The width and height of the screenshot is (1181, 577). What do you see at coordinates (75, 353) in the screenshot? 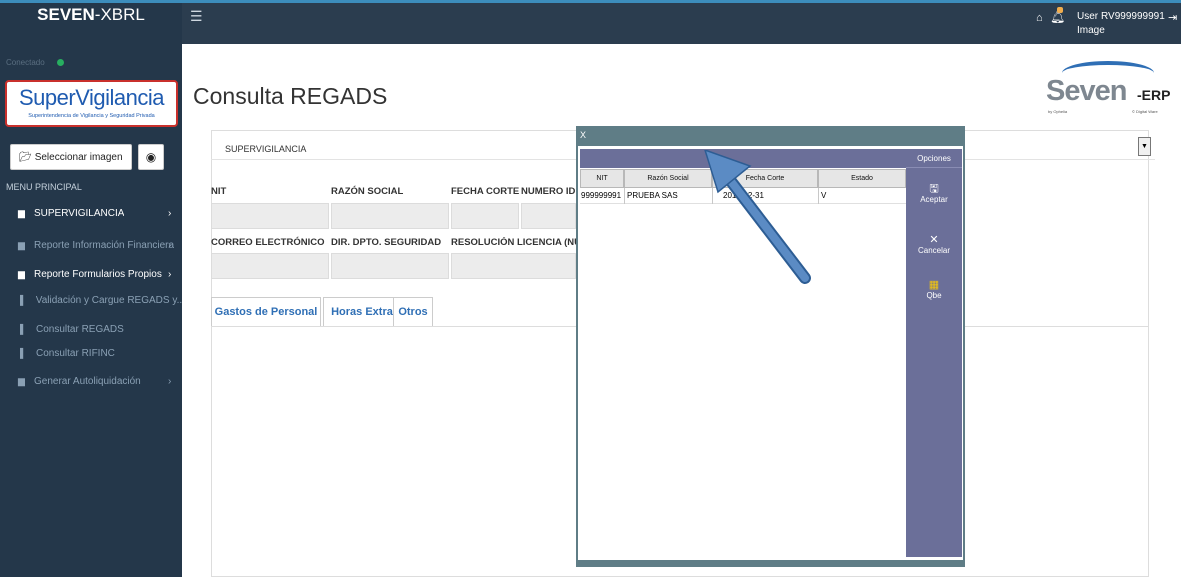
I see `sidebar-item-label: Consultar RIFINC` at bounding box center [75, 353].